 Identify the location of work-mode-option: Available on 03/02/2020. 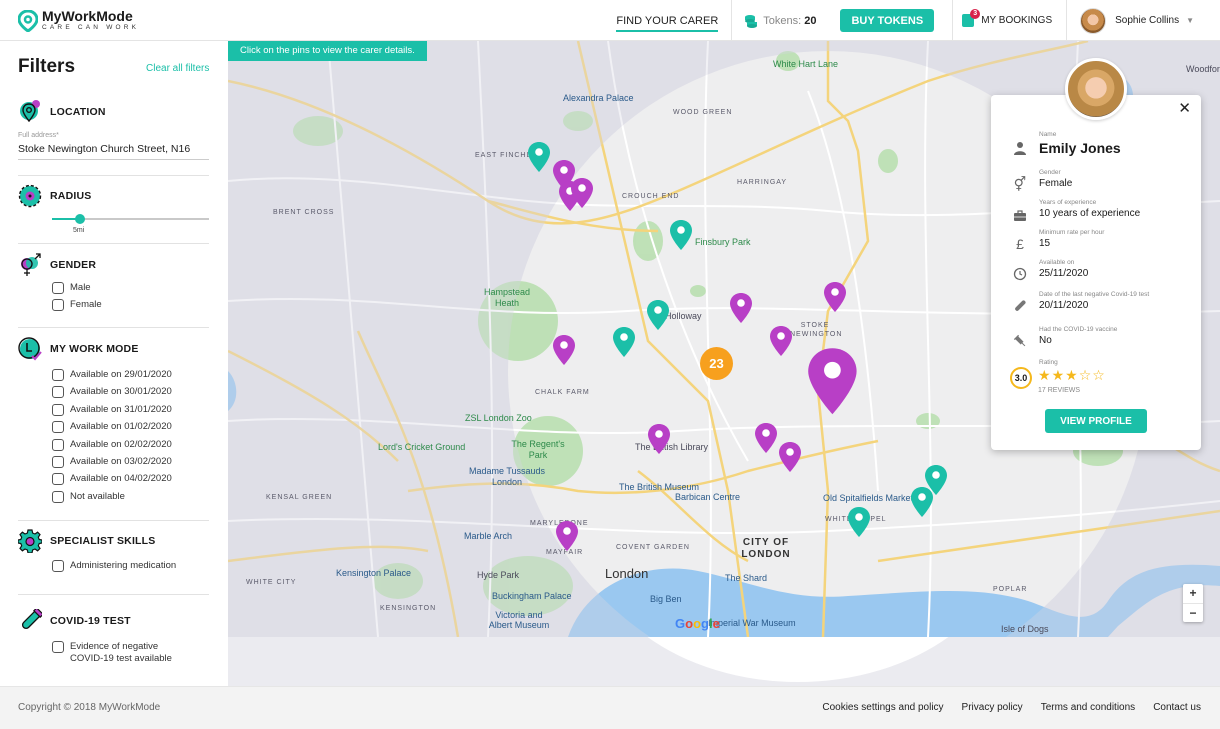
(130, 464).